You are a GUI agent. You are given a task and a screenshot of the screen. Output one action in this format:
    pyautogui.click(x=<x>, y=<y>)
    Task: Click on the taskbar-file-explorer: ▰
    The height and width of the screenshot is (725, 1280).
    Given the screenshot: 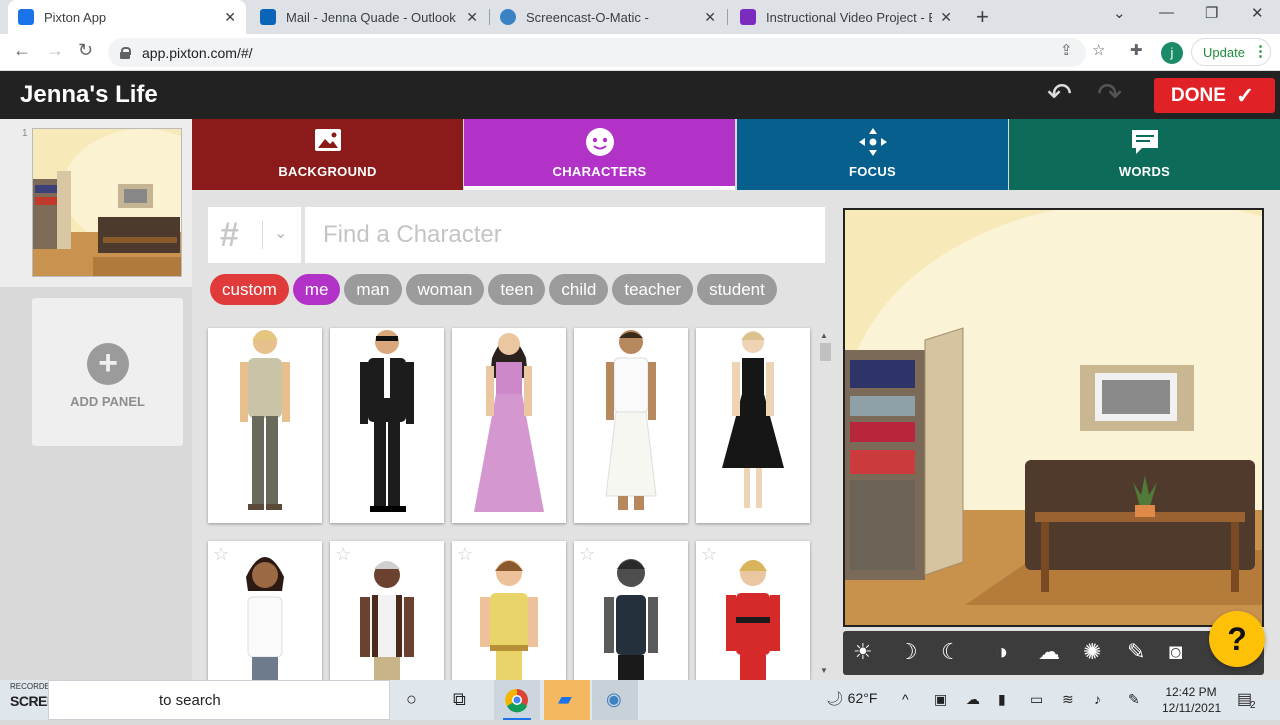 What is the action you would take?
    pyautogui.click(x=567, y=700)
    